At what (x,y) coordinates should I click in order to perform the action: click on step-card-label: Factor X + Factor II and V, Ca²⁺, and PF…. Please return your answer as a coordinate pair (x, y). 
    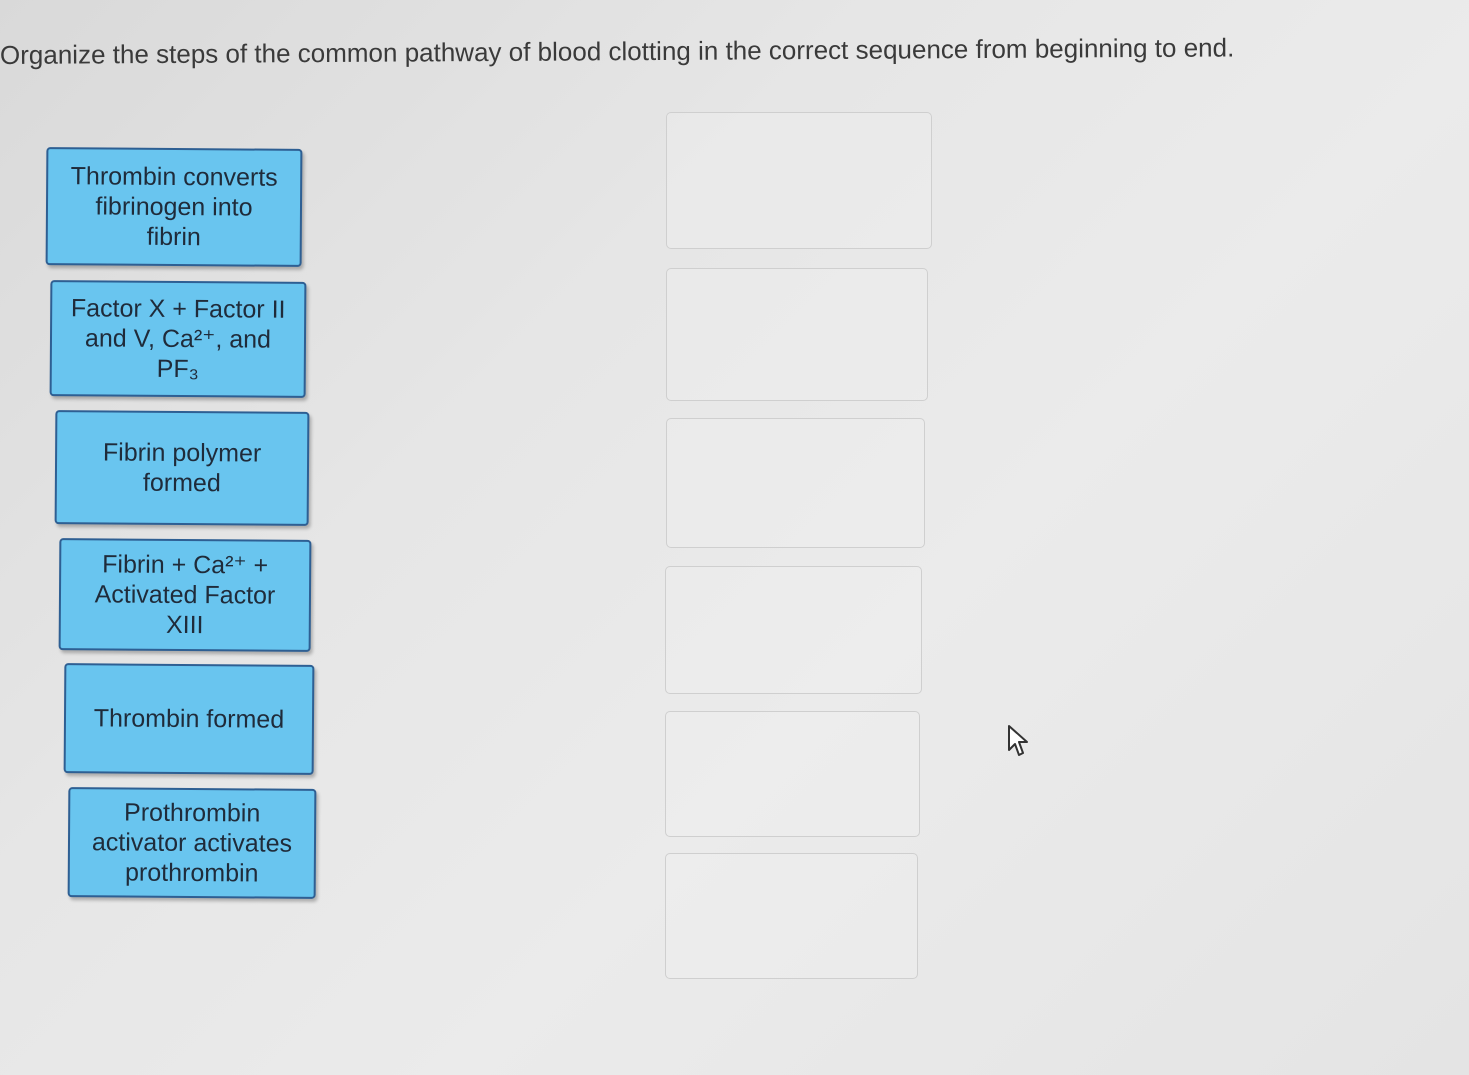
    Looking at the image, I should click on (178, 339).